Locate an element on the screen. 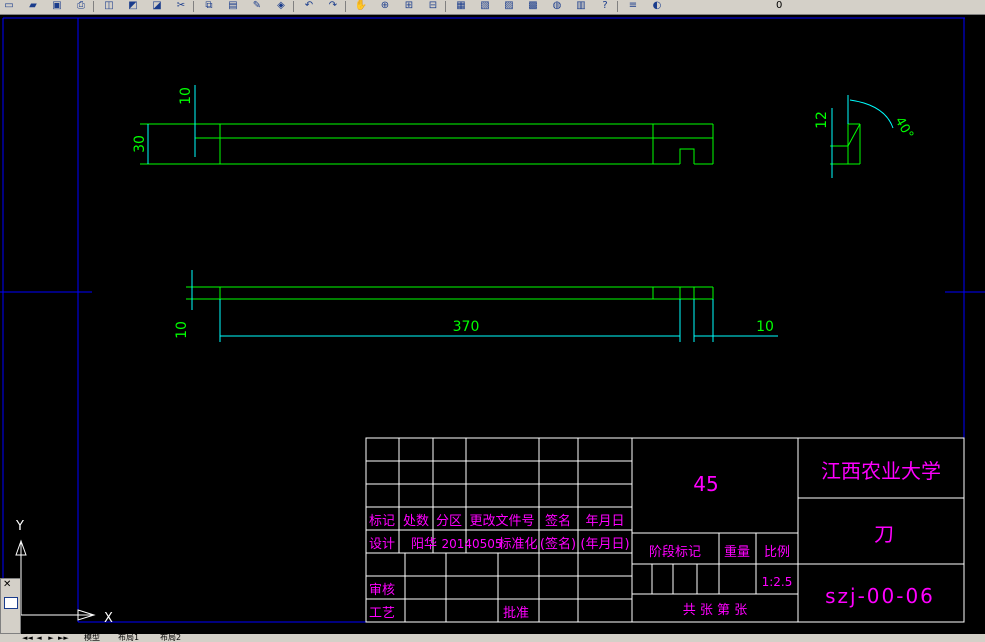 The height and width of the screenshot is (642, 985). save-icon: ▣ is located at coordinates (57, 6).